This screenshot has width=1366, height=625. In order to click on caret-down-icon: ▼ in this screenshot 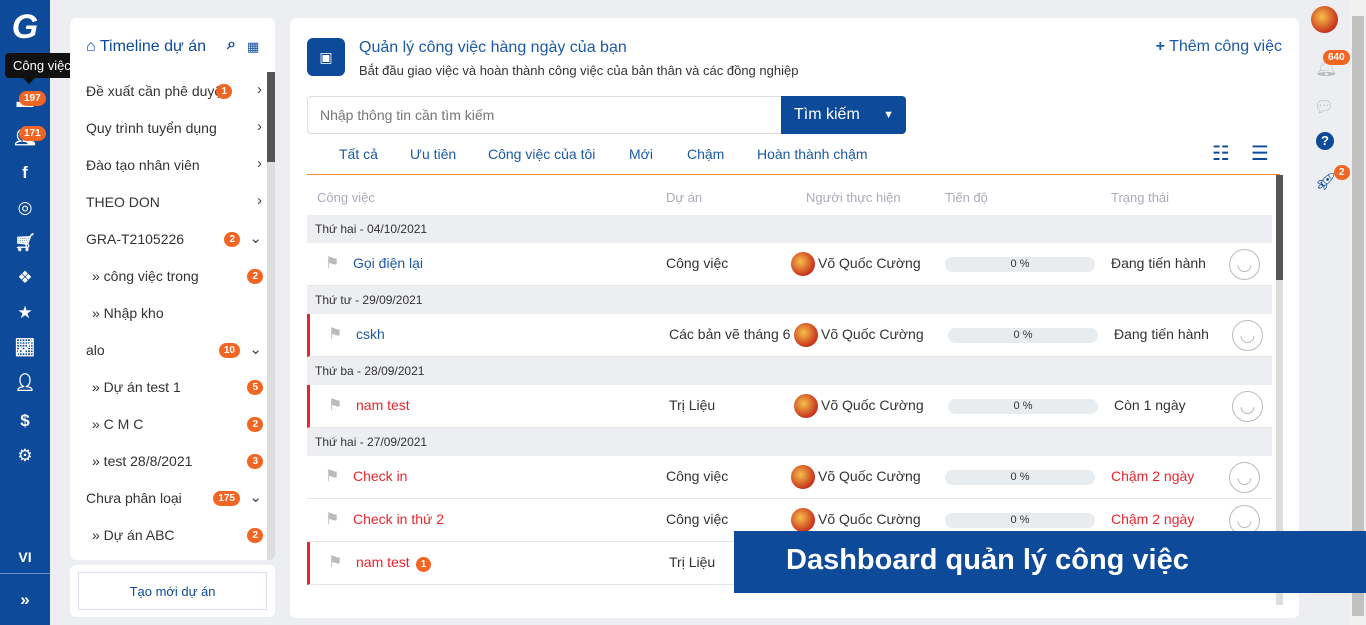, I will do `click(888, 115)`.